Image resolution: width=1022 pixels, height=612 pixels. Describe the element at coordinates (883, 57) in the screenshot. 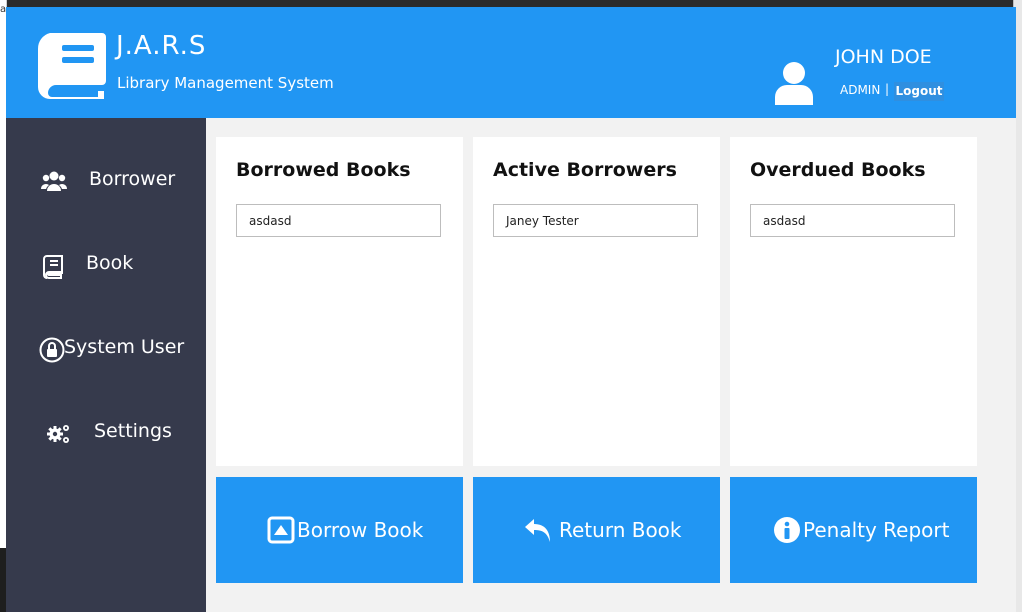

I see `user-name: JOHN DOE` at that location.